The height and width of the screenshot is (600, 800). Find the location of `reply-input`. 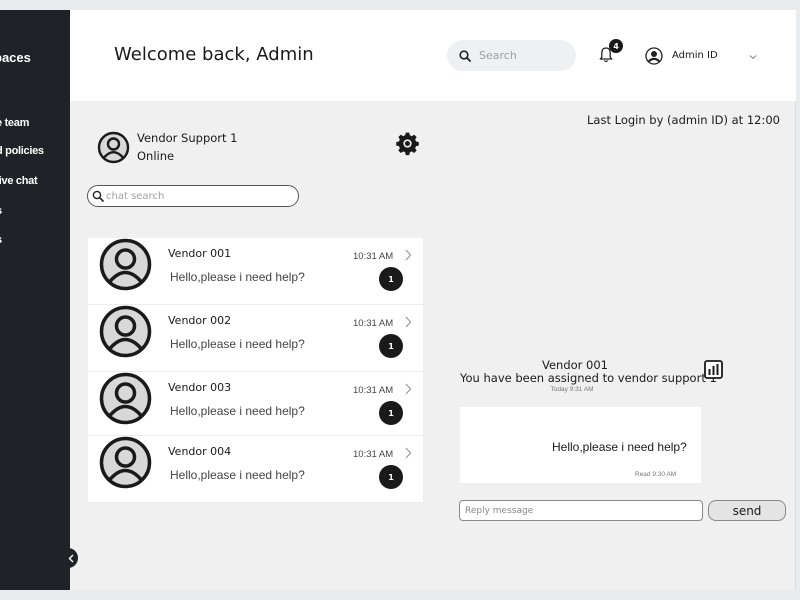

reply-input is located at coordinates (581, 510).